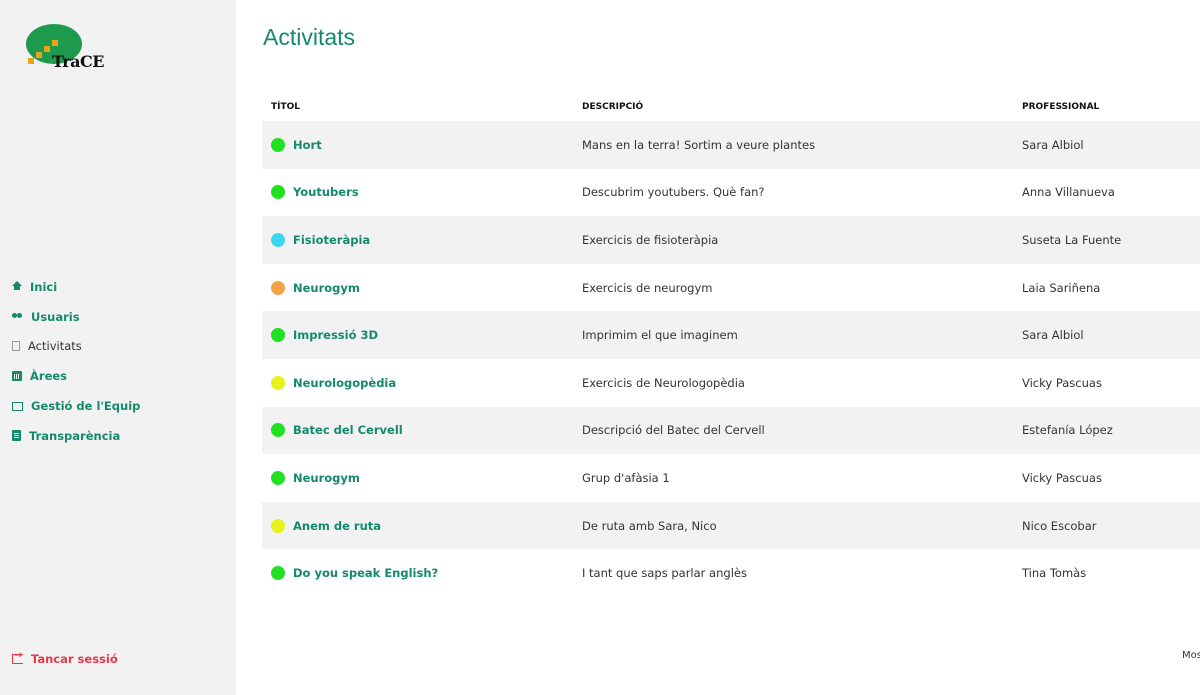  Describe the element at coordinates (731, 478) in the screenshot. I see `table-row: Neurogym Grup d'afàsia 1 Vicky Pascuas` at that location.